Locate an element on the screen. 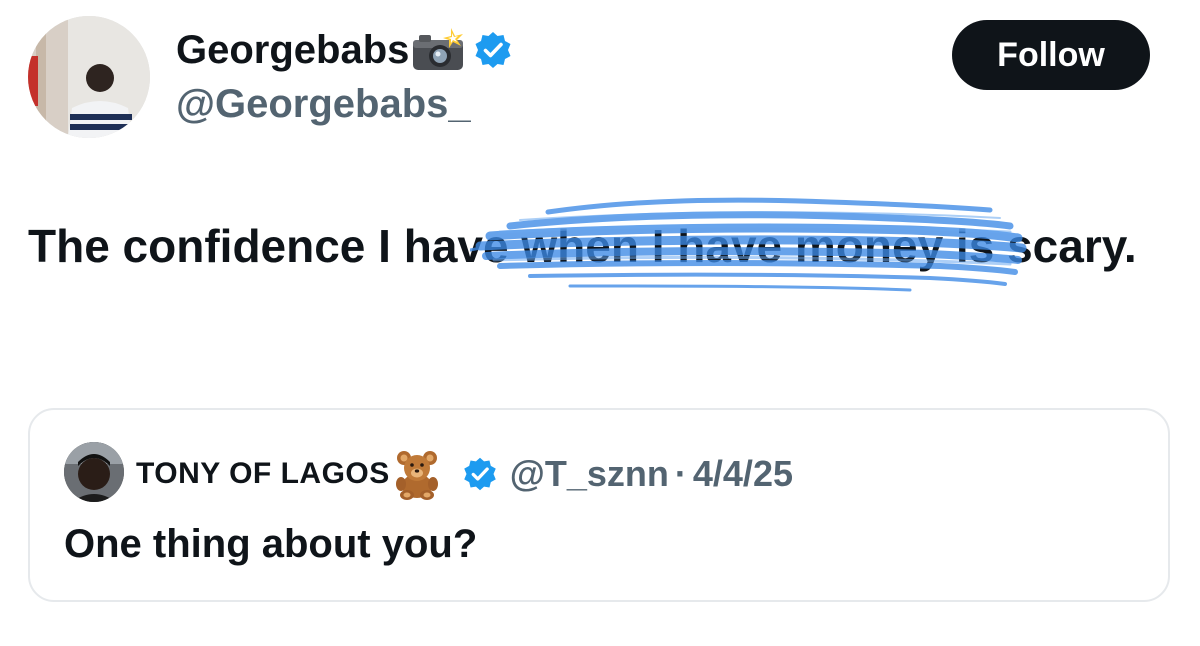 The height and width of the screenshot is (646, 1200). teddy-bear-icon is located at coordinates (417, 474).